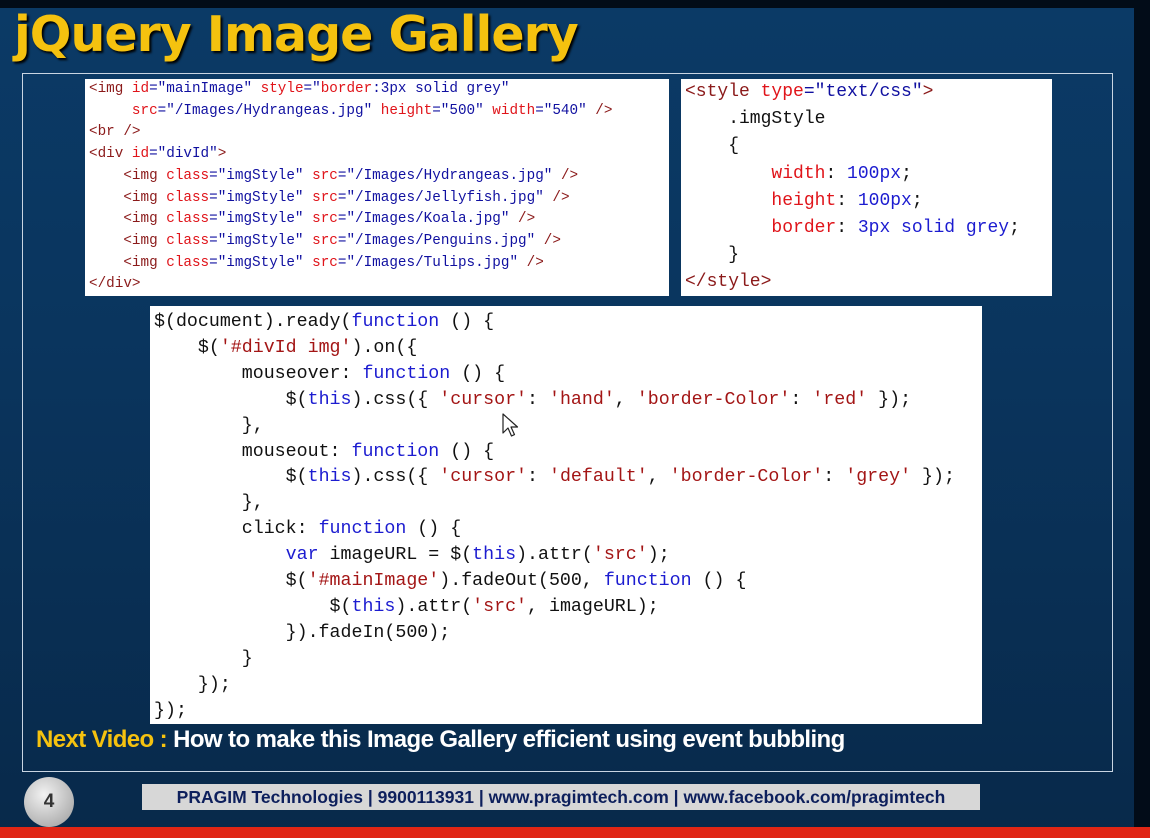 This screenshot has width=1150, height=838. I want to click on code-token: 100px, so click(884, 200).